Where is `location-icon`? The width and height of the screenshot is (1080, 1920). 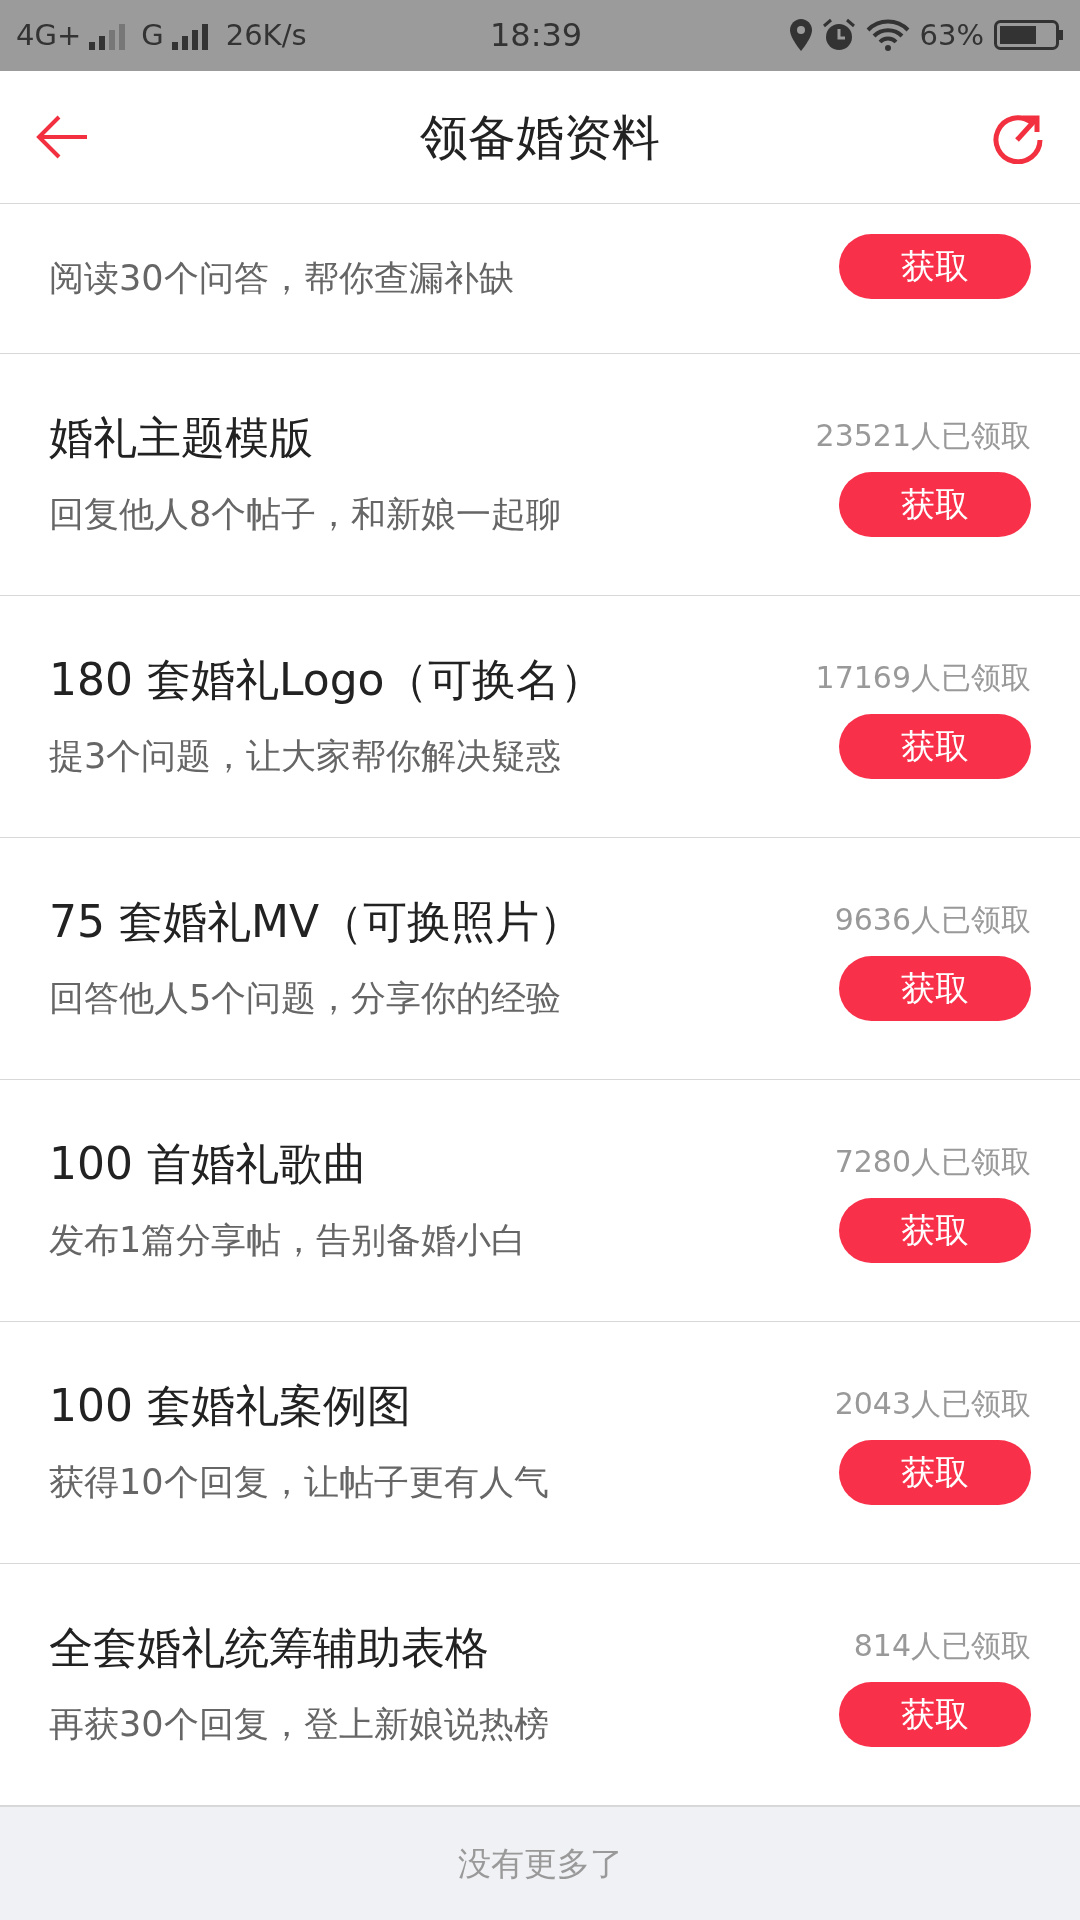
location-icon is located at coordinates (800, 35).